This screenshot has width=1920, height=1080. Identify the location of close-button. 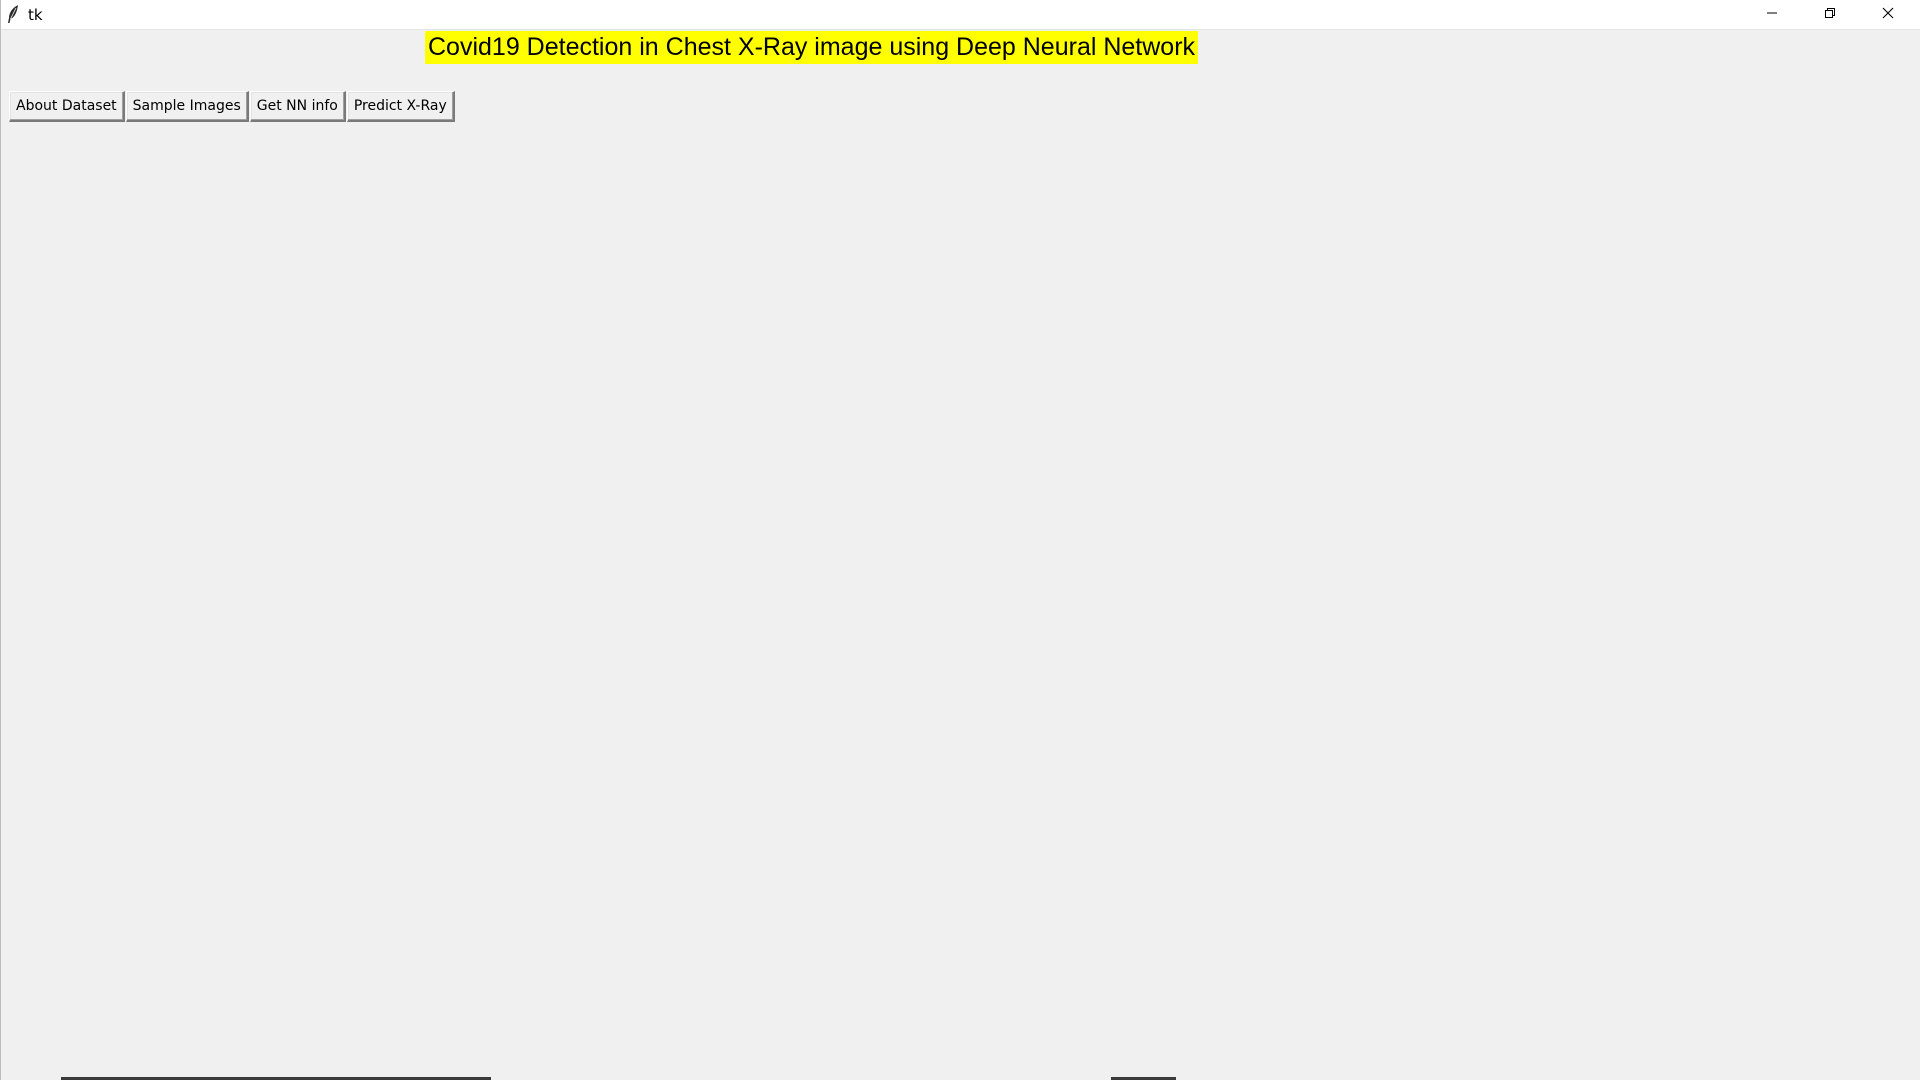
(1888, 14).